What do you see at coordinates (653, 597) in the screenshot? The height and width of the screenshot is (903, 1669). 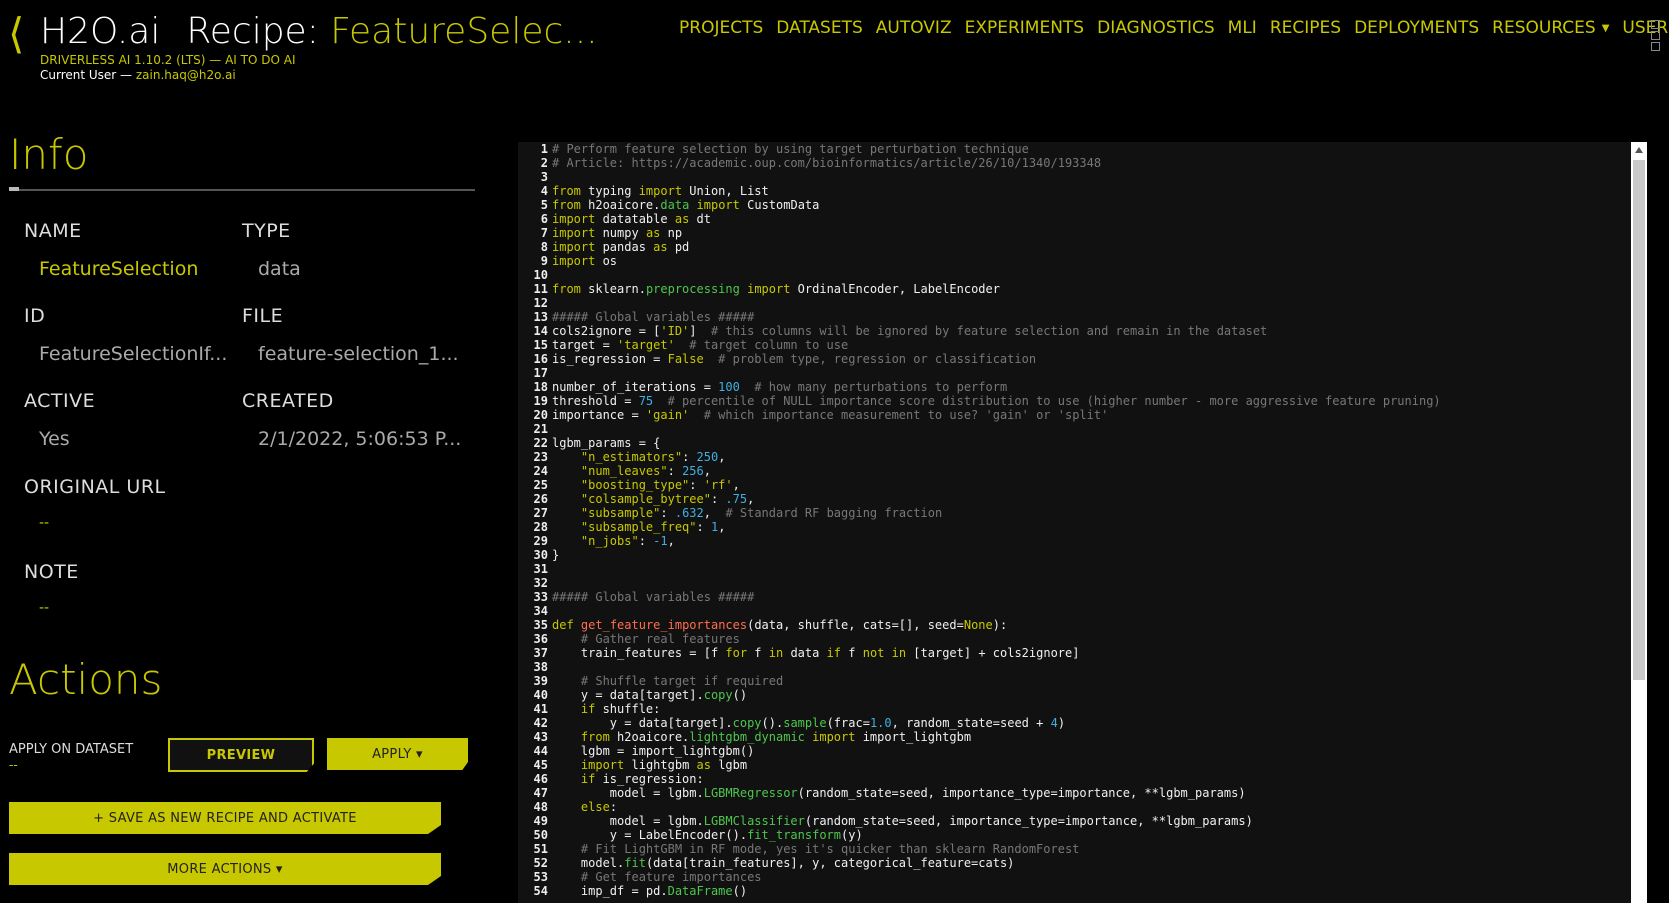 I see `code-text: ##### Global variables #####` at bounding box center [653, 597].